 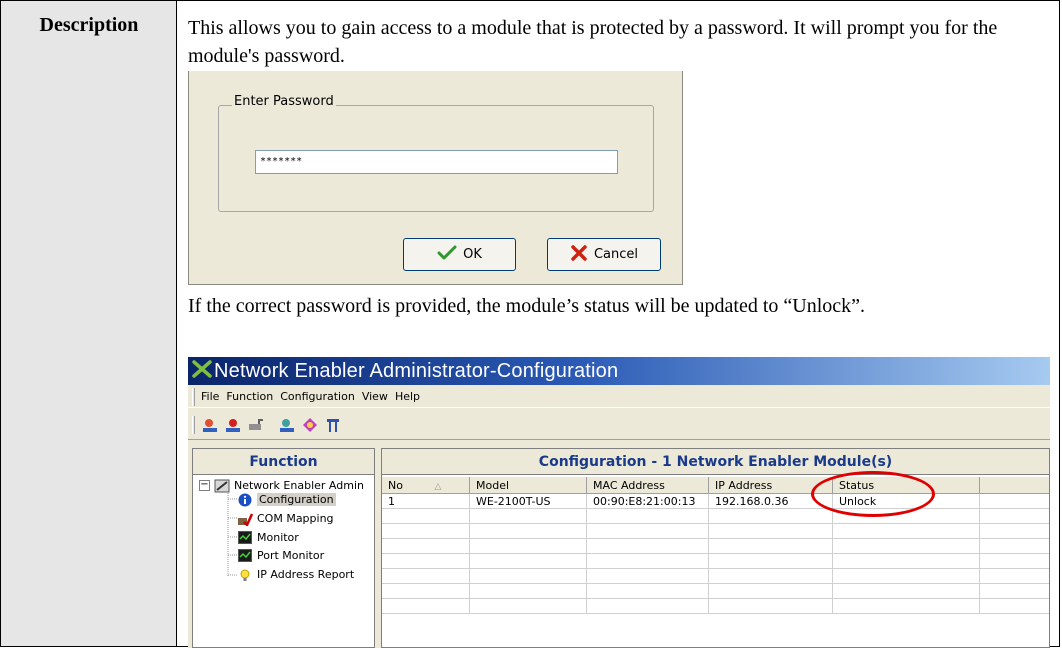 I want to click on column-header-no: No △, so click(x=426, y=485).